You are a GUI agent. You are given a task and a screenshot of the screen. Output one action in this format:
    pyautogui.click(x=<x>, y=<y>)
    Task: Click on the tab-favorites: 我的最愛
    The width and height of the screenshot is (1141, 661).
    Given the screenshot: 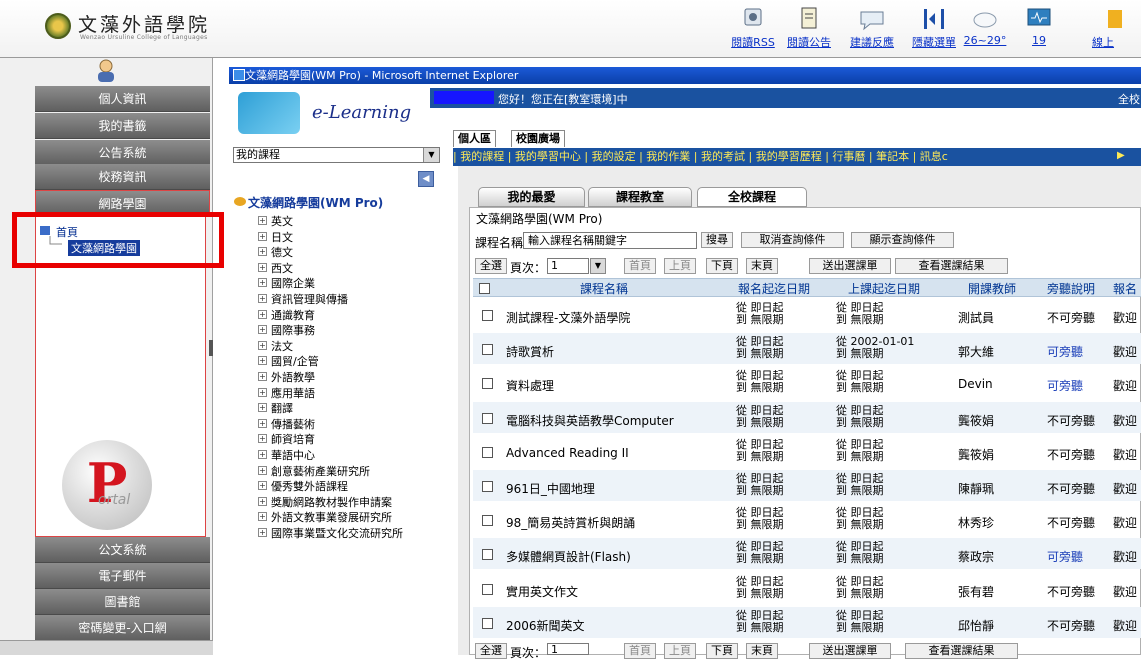 What is the action you would take?
    pyautogui.click(x=531, y=197)
    